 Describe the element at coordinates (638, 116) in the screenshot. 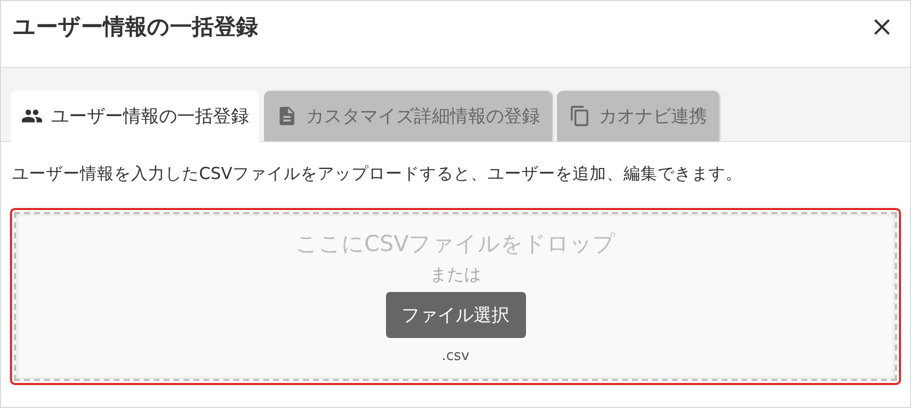

I see `tab: カオナビ連携` at that location.